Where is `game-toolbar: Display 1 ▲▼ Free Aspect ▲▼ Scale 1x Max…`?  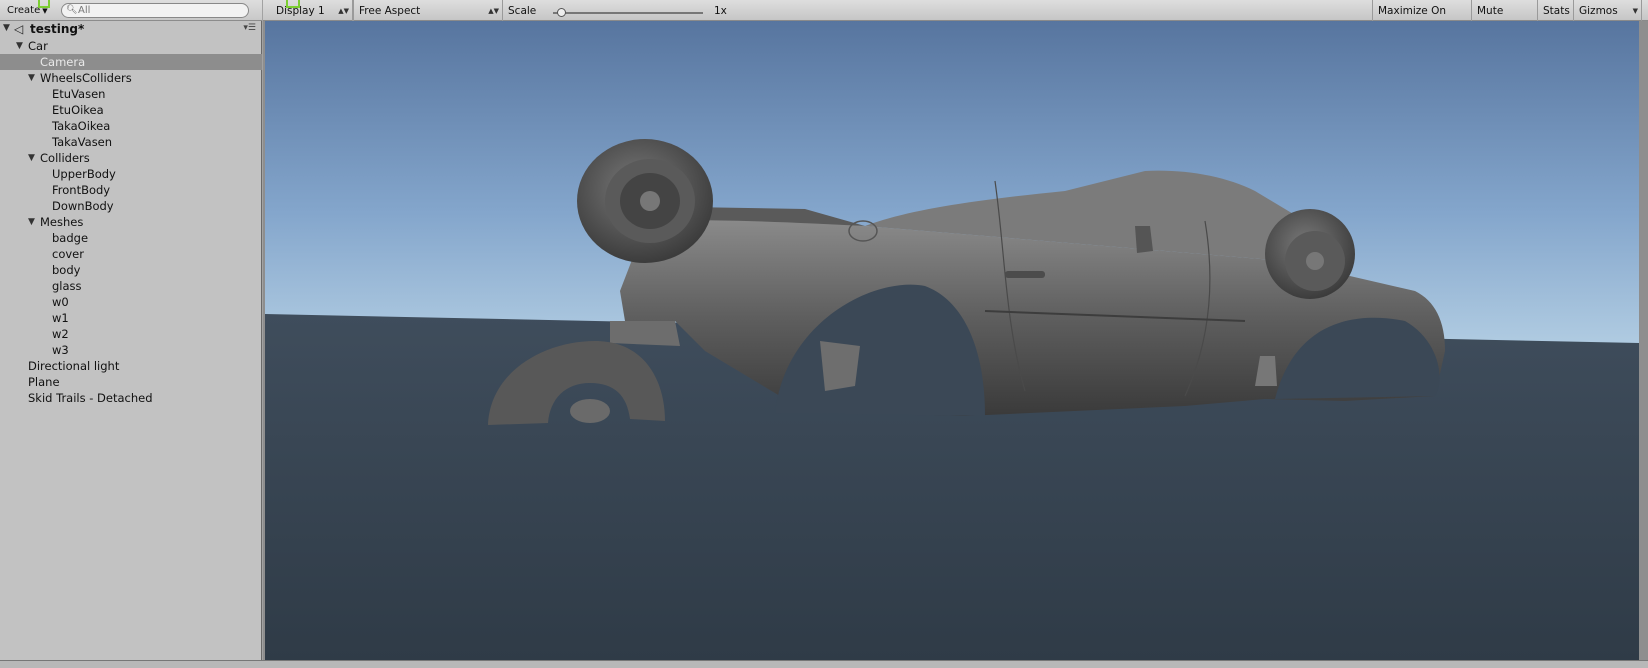 game-toolbar: Display 1 ▲▼ Free Aspect ▲▼ Scale 1x Max… is located at coordinates (955, 19).